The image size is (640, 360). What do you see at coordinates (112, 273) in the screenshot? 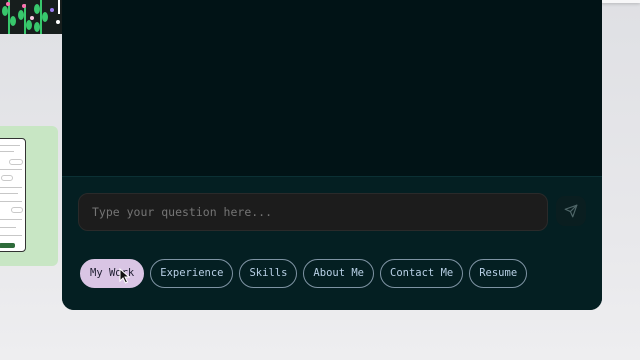
I see `chip-my-work: My Work` at bounding box center [112, 273].